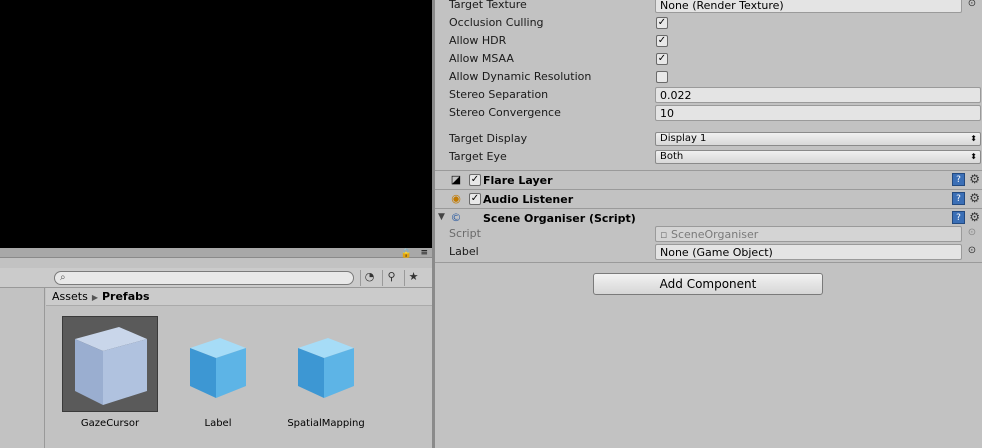 This screenshot has height=448, width=982. I want to click on filter-by-label-icon: ⚲, so click(391, 278).